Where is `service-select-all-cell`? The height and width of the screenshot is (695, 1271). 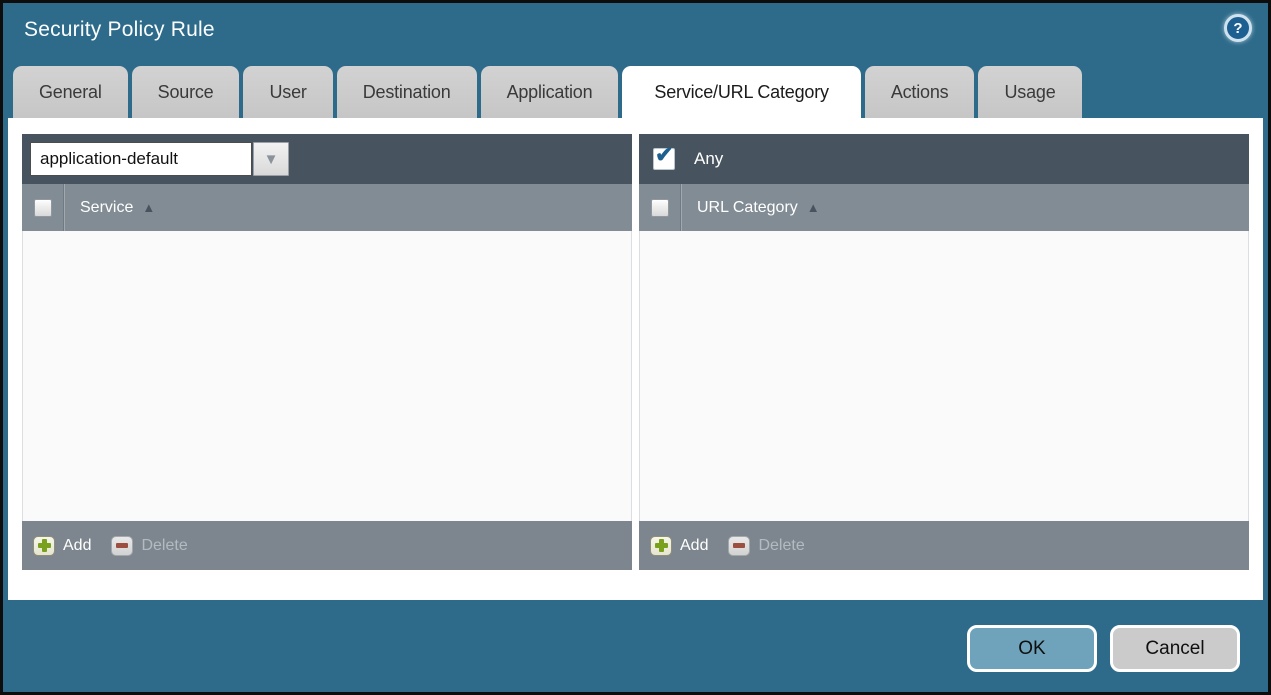
service-select-all-cell is located at coordinates (43, 207).